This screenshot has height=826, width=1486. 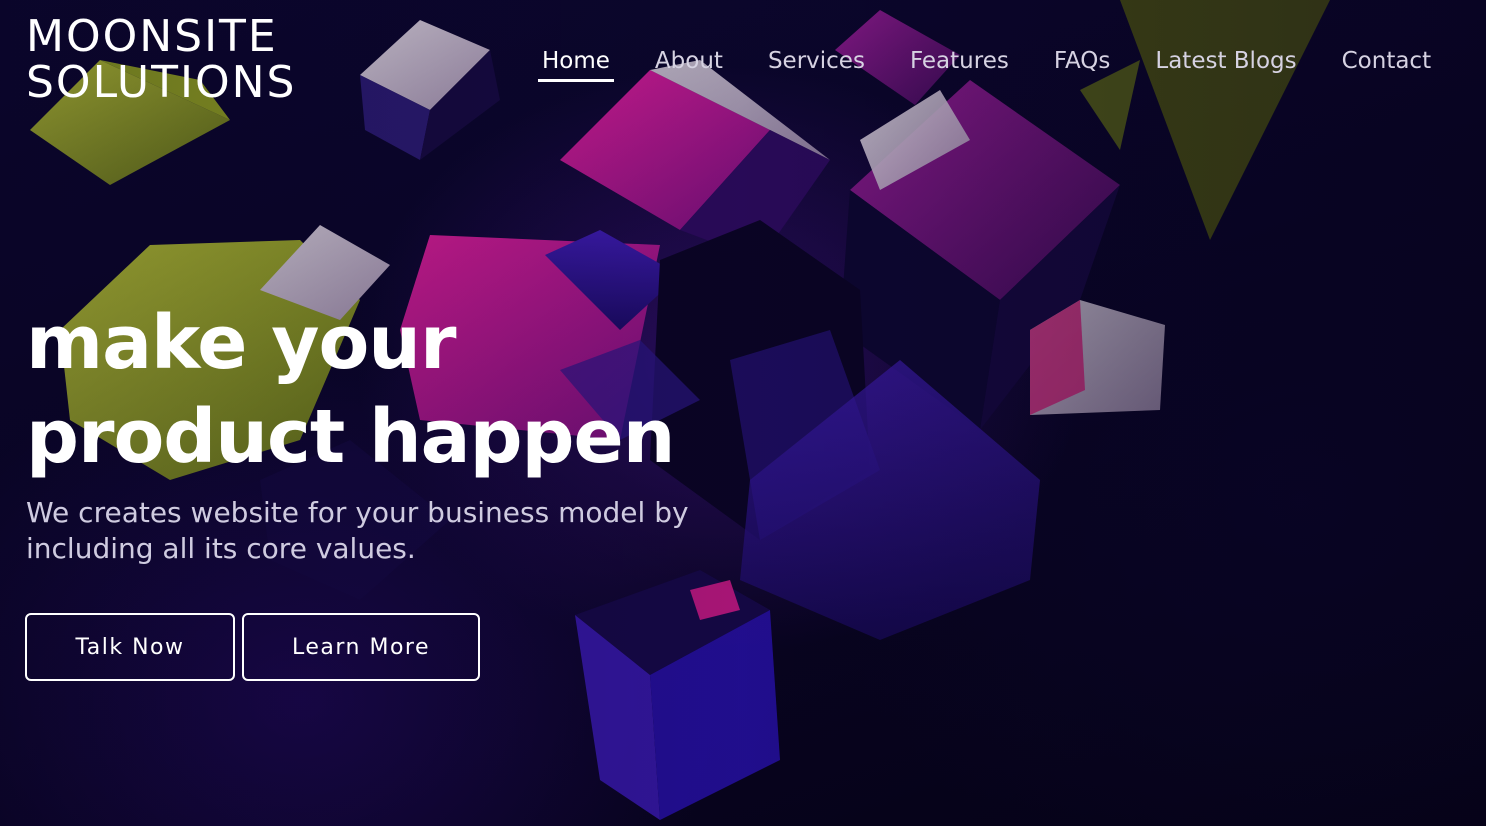 What do you see at coordinates (816, 63) in the screenshot?
I see `nav-services: Services` at bounding box center [816, 63].